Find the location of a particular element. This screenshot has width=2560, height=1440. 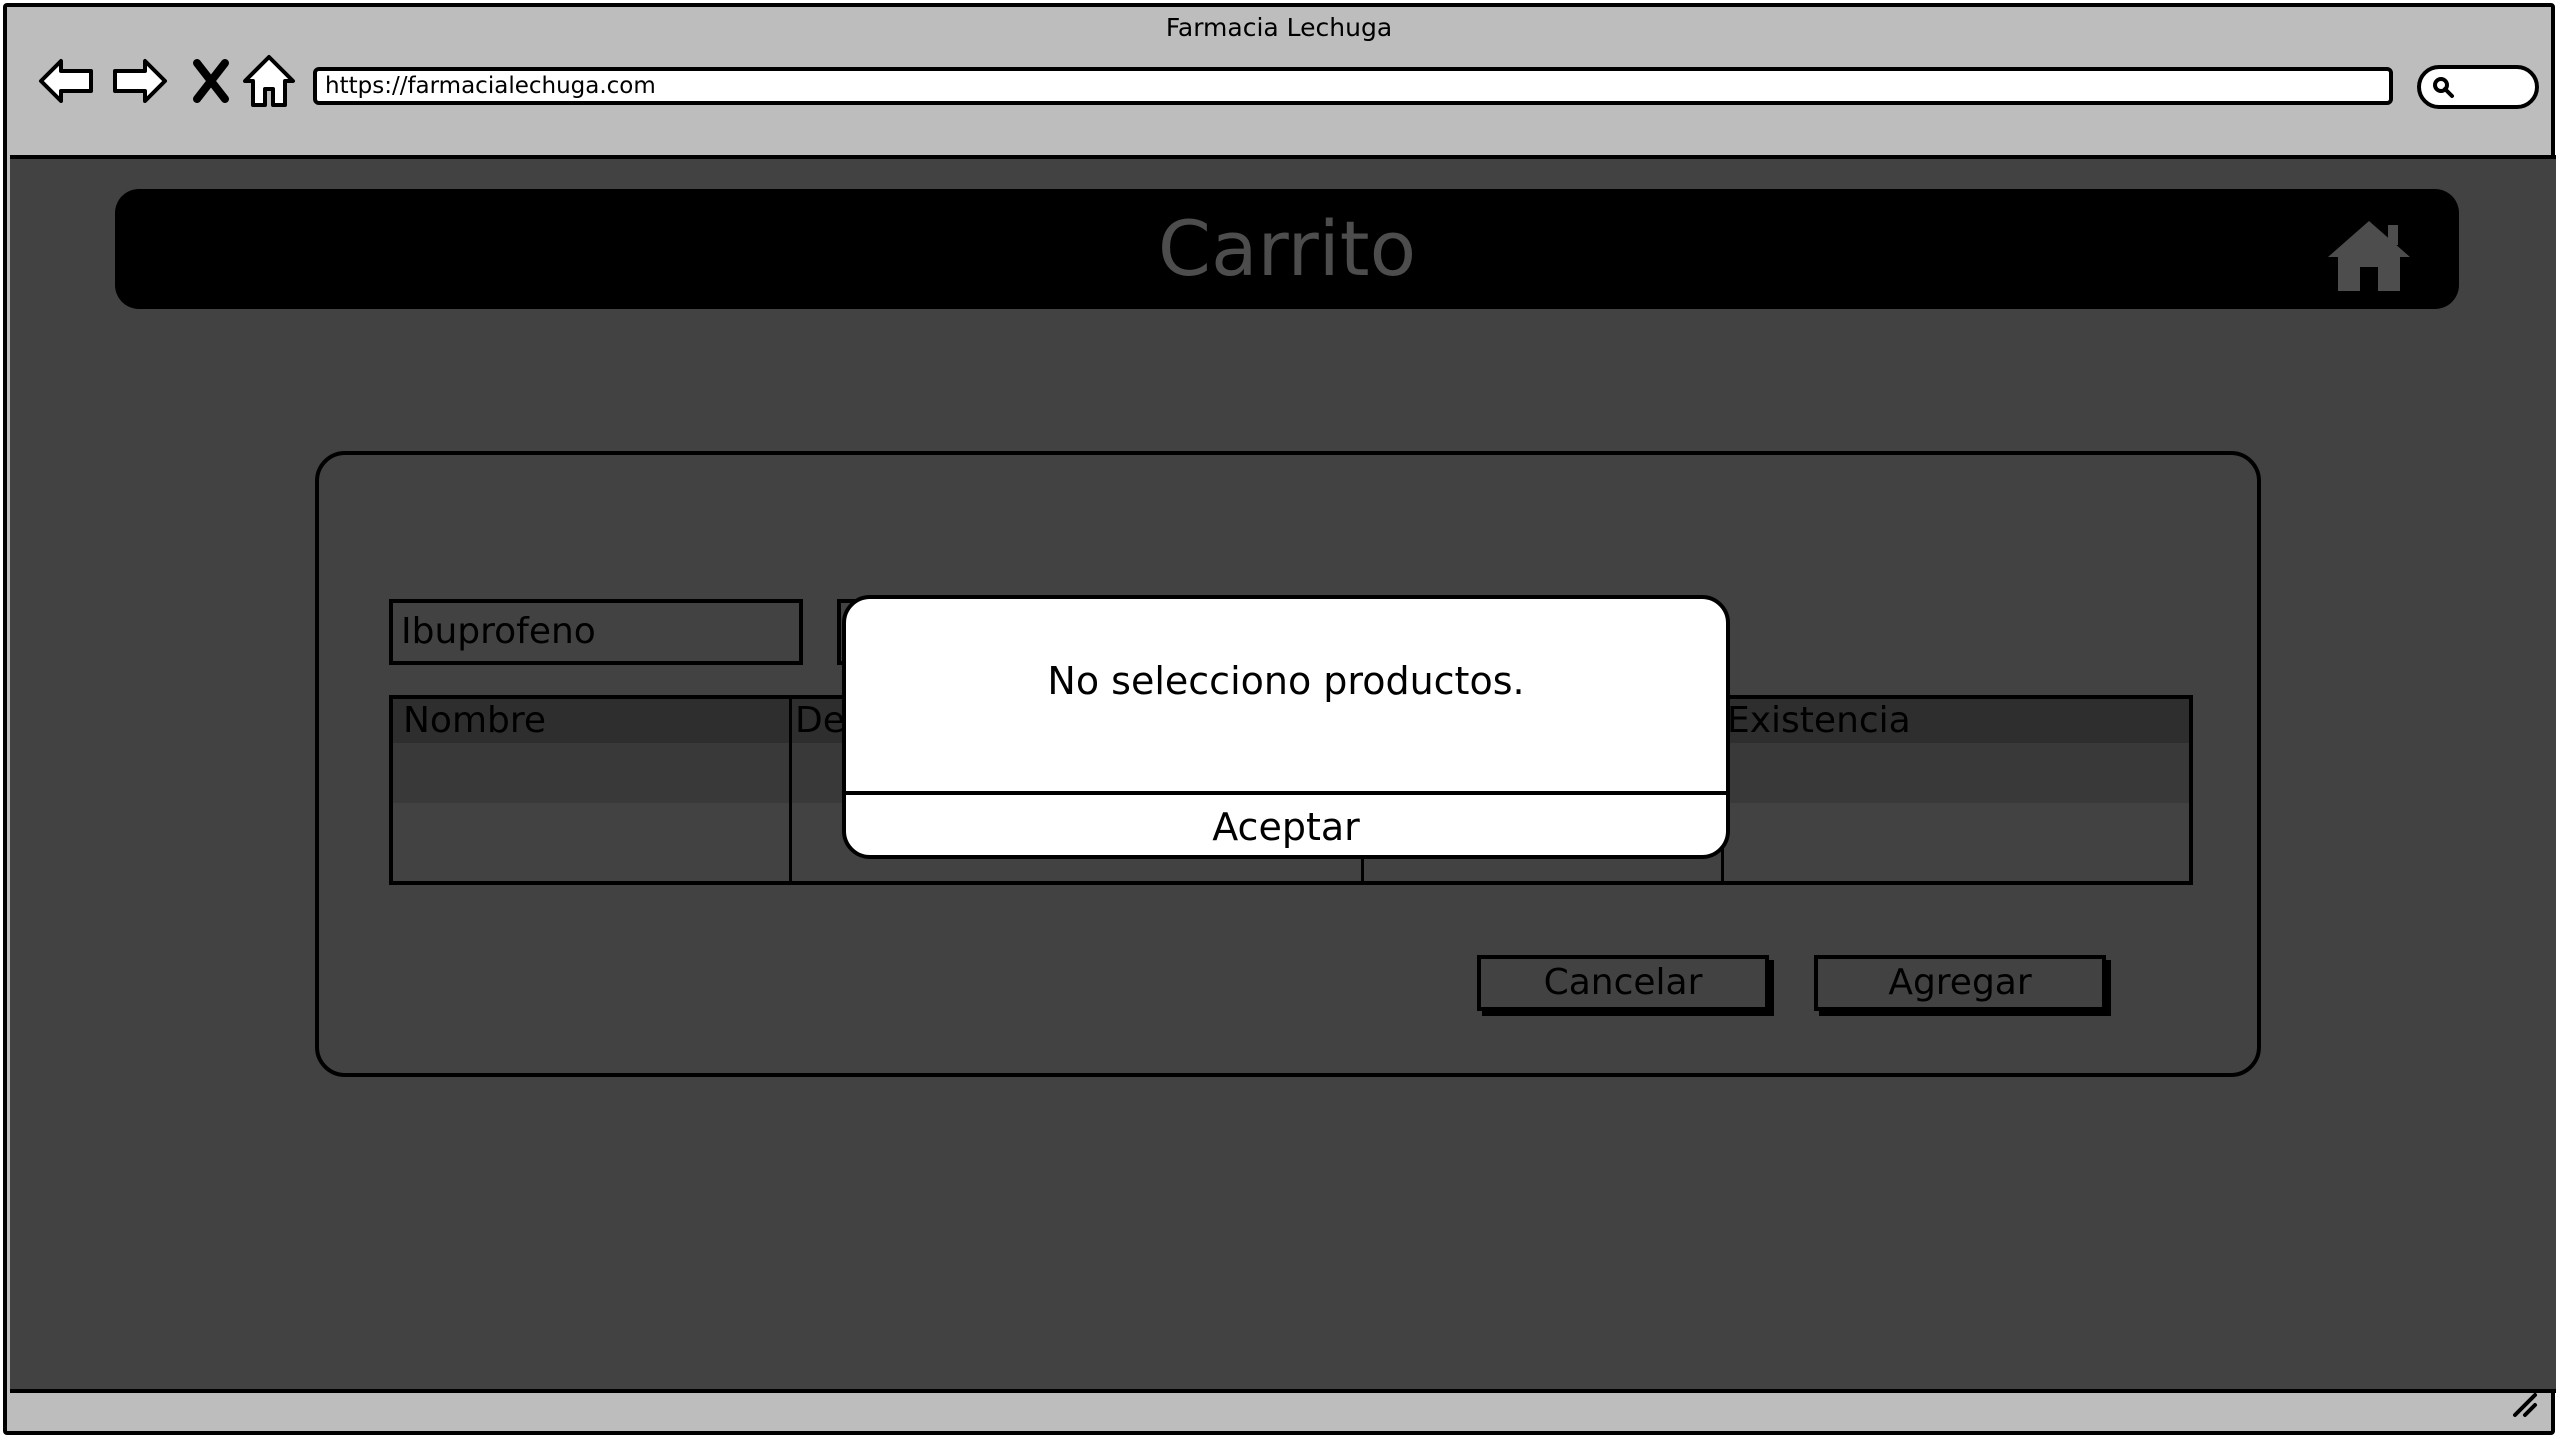

page-title: Carrito is located at coordinates (1287, 248).